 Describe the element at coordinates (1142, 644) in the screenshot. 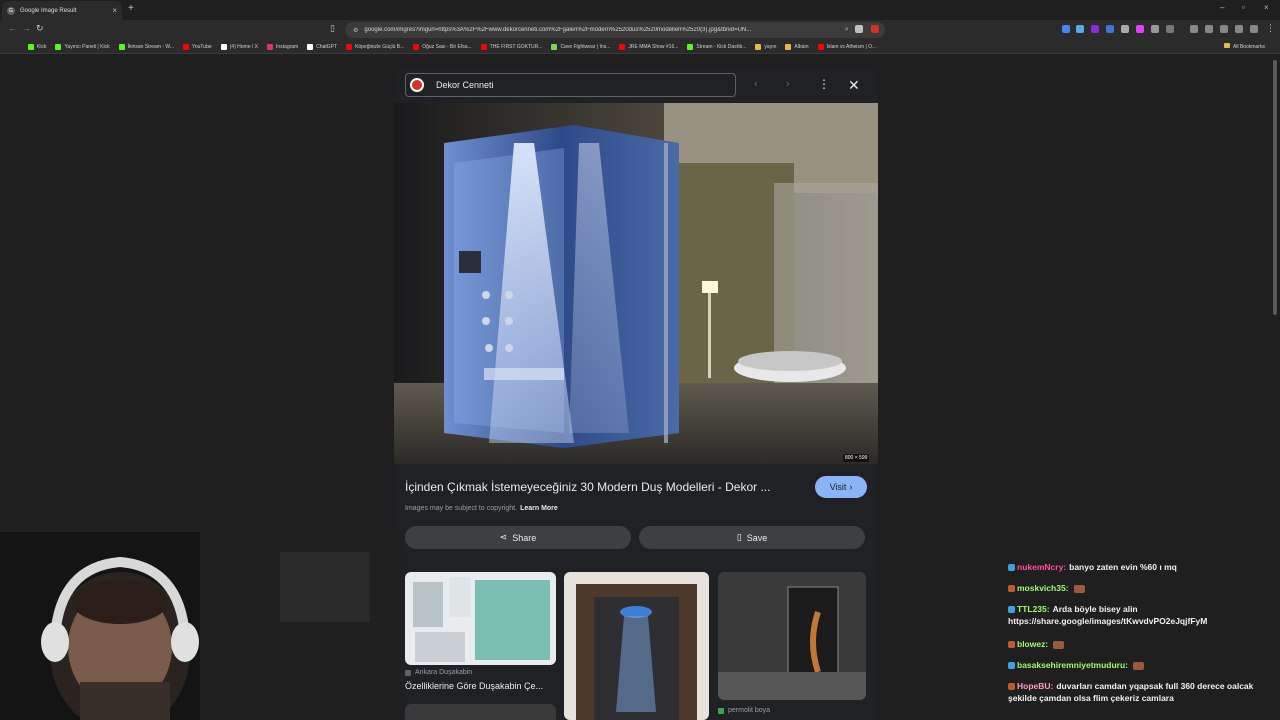

I see `chat-message: blowez:` at that location.